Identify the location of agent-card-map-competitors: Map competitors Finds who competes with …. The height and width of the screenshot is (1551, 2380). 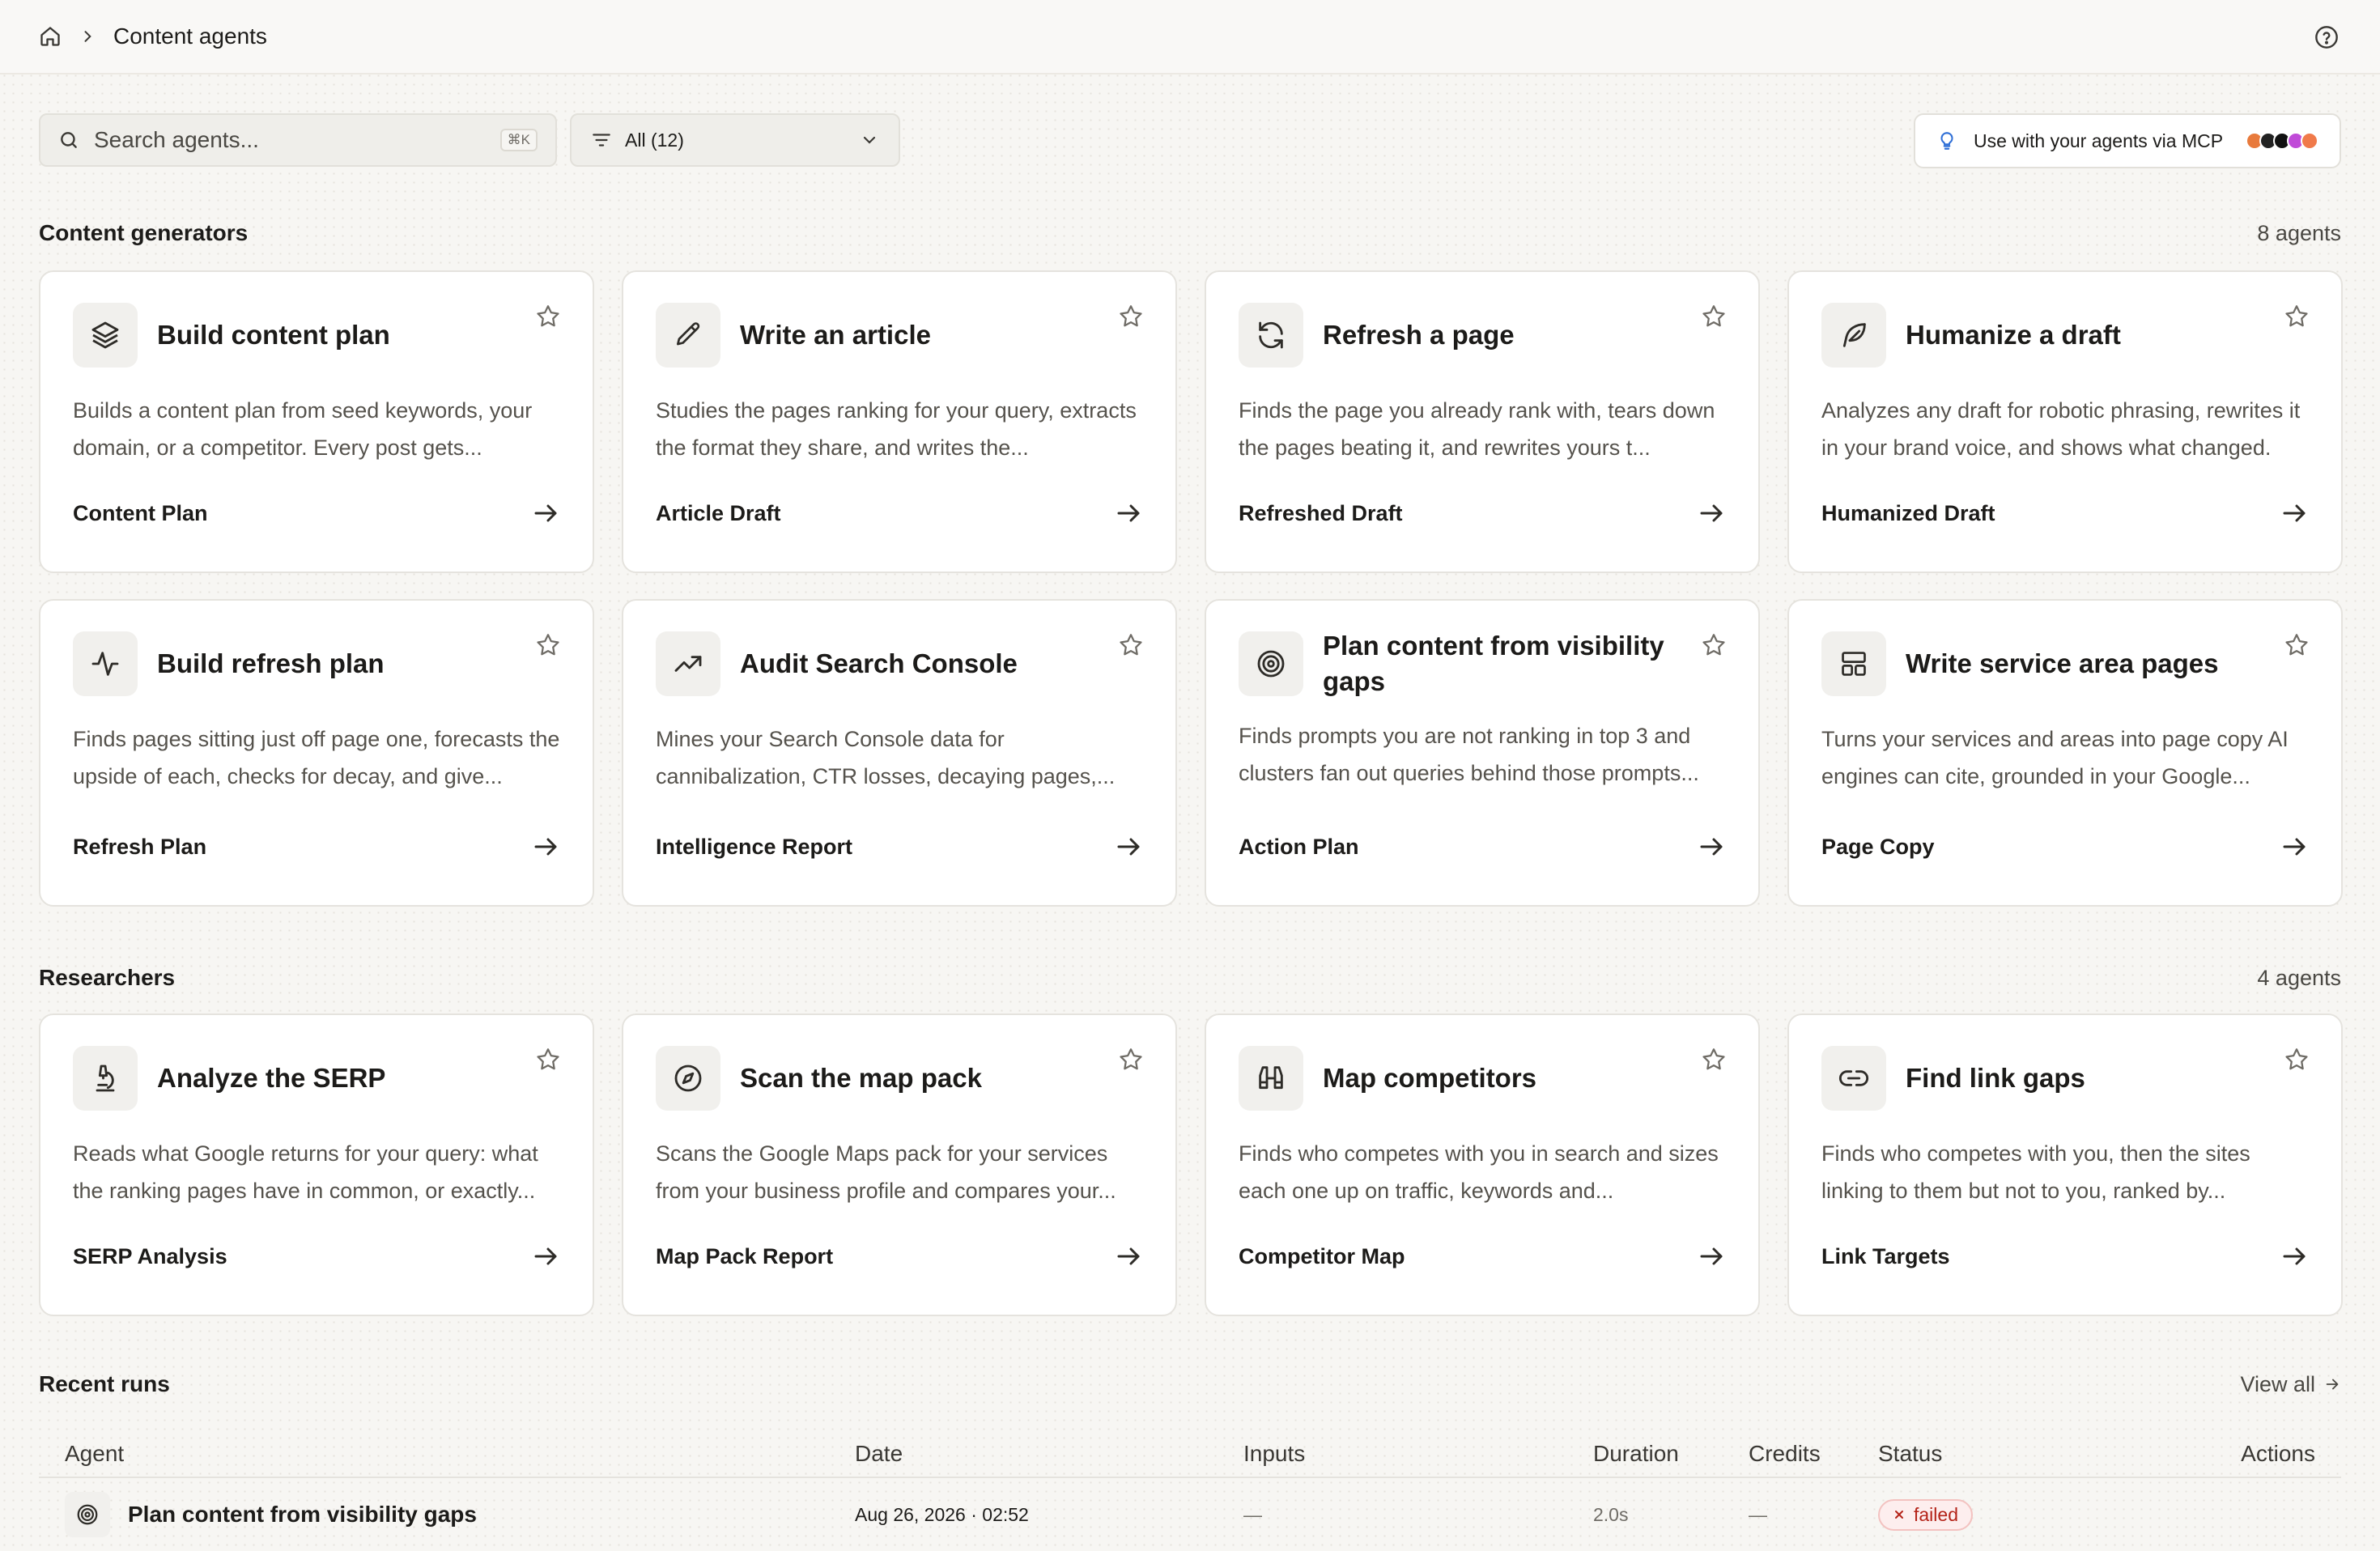
(1483, 1164).